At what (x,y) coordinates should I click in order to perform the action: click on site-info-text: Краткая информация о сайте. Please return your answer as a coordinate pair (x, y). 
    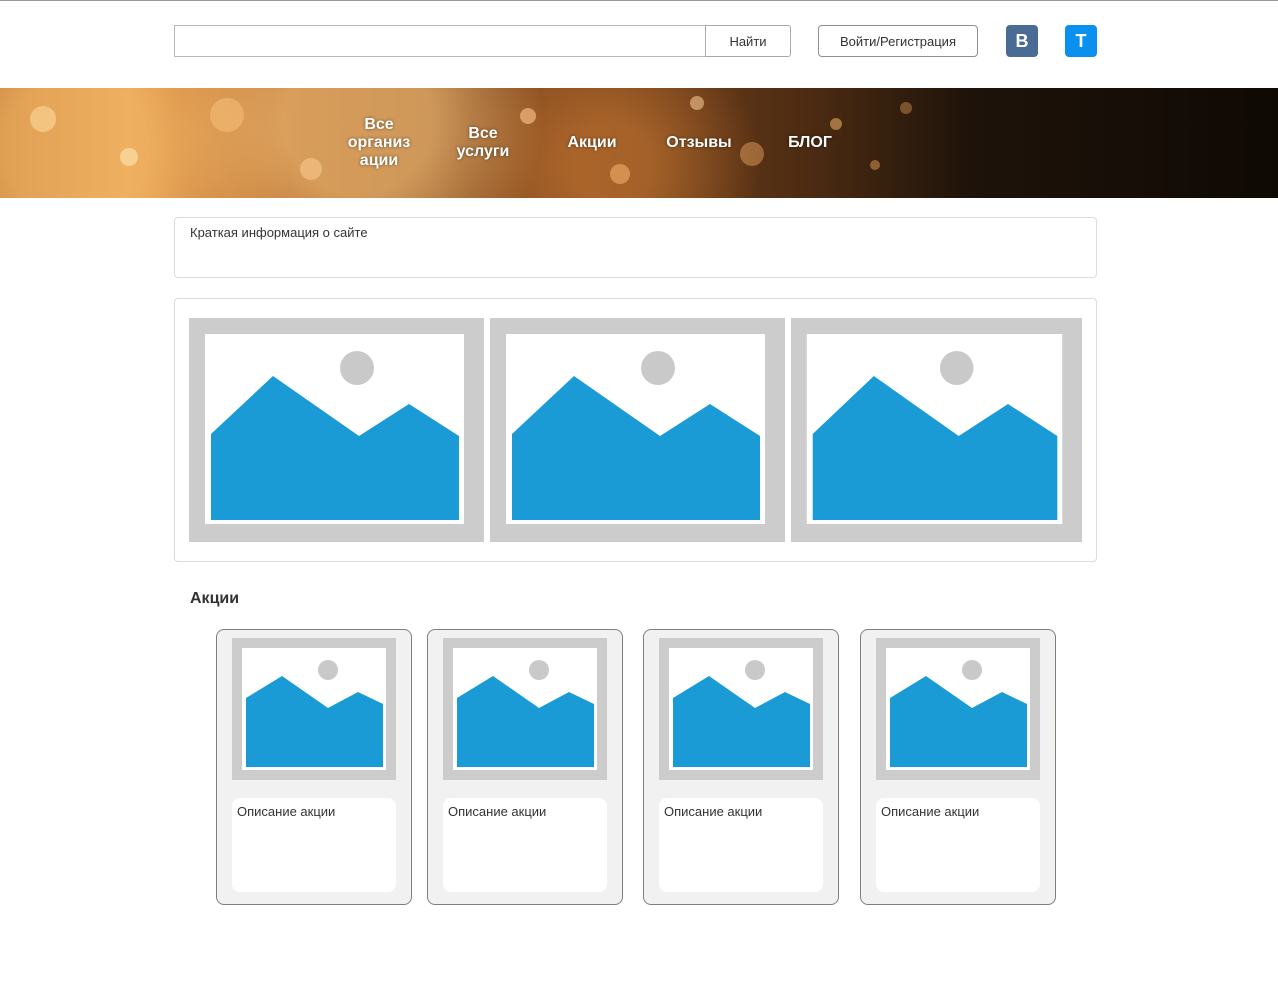
    Looking at the image, I should click on (279, 232).